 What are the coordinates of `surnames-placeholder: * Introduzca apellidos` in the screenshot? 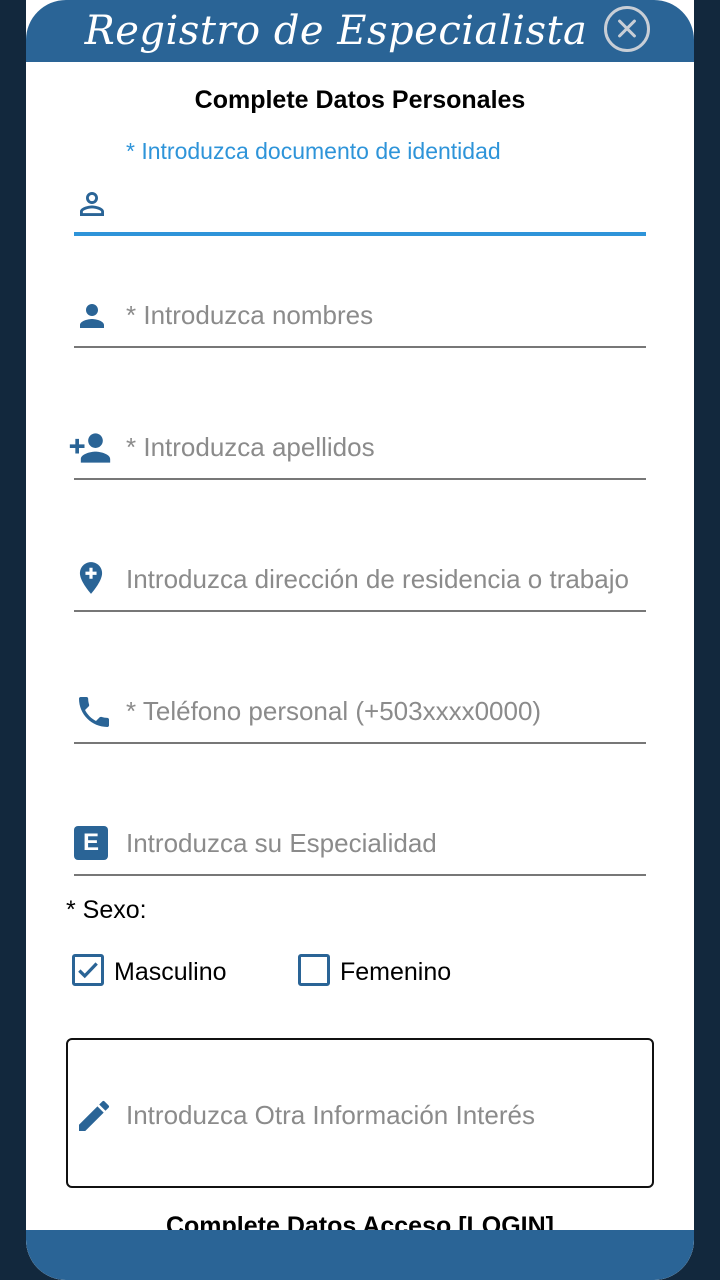 It's located at (250, 447).